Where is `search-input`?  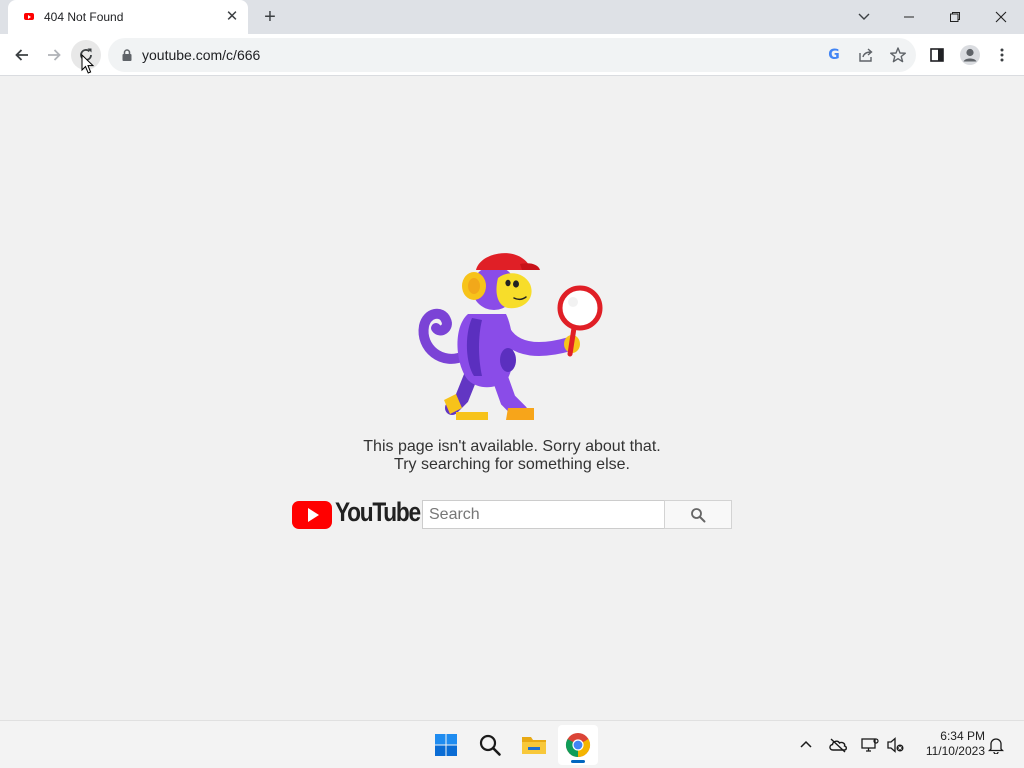
search-input is located at coordinates (543, 514).